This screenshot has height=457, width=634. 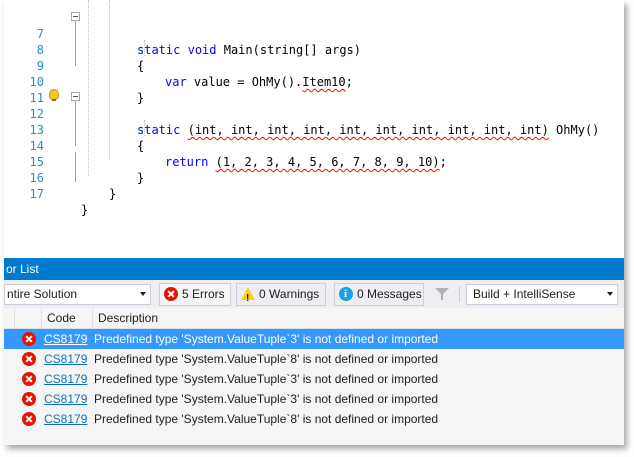 What do you see at coordinates (442, 294) in the screenshot?
I see `filter-icon` at bounding box center [442, 294].